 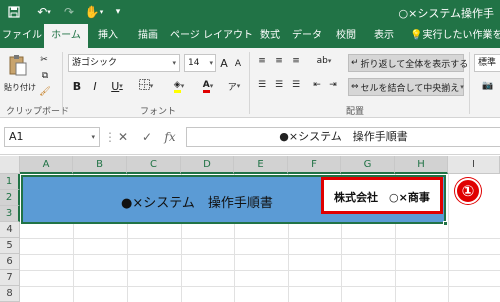 I want to click on grow-font-button: A, so click(x=224, y=63).